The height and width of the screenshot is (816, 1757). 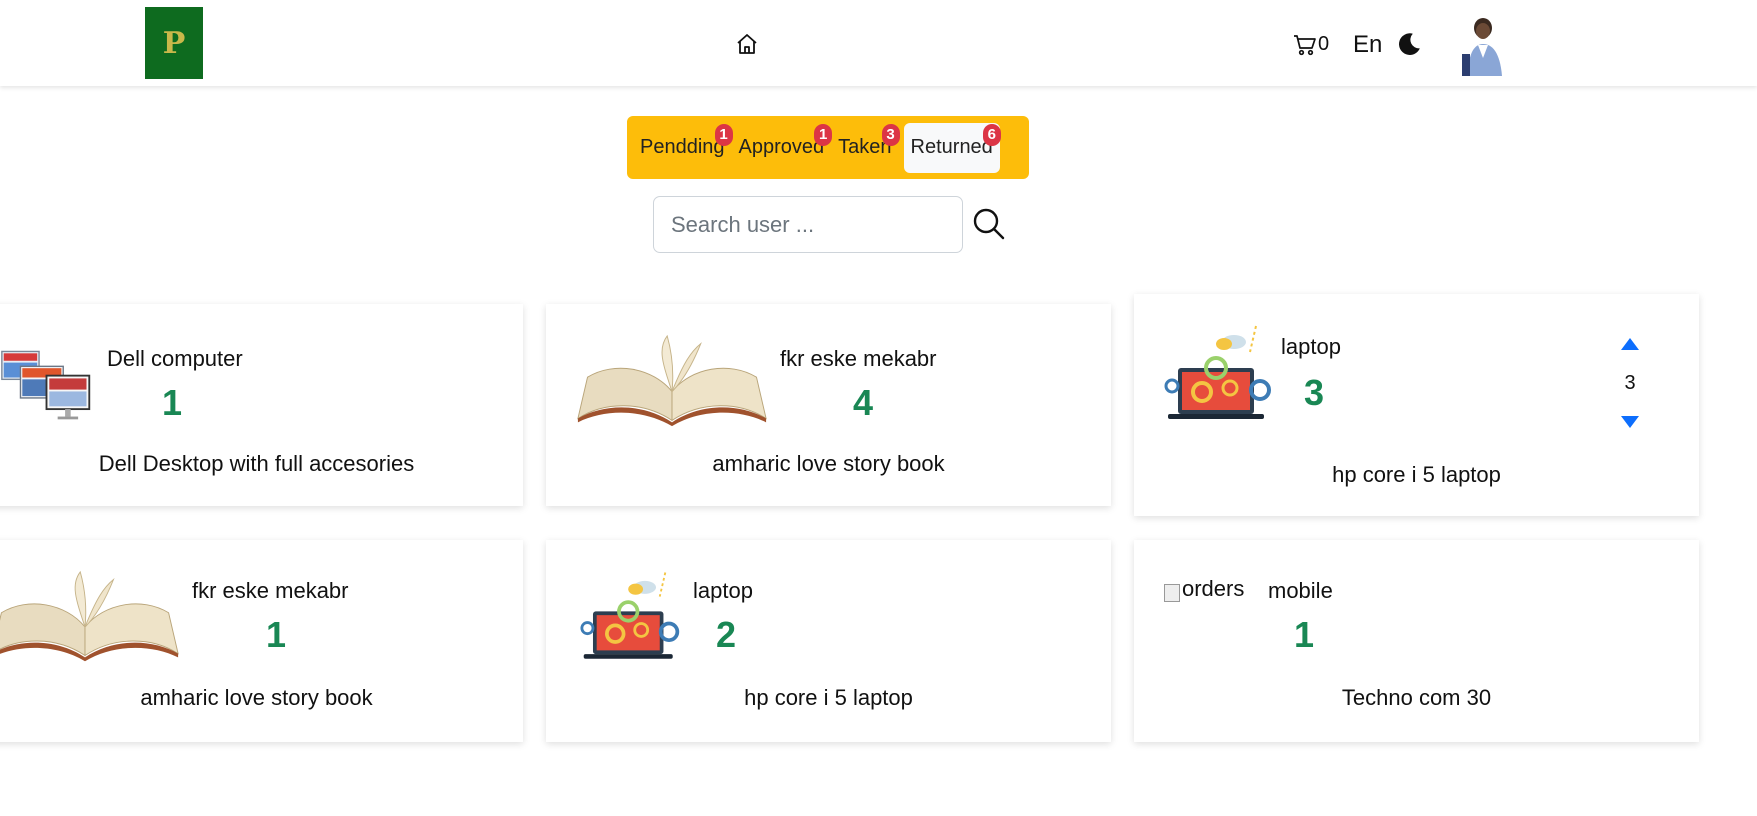 I want to click on tab-pendding: Pendding 1, so click(x=683, y=148).